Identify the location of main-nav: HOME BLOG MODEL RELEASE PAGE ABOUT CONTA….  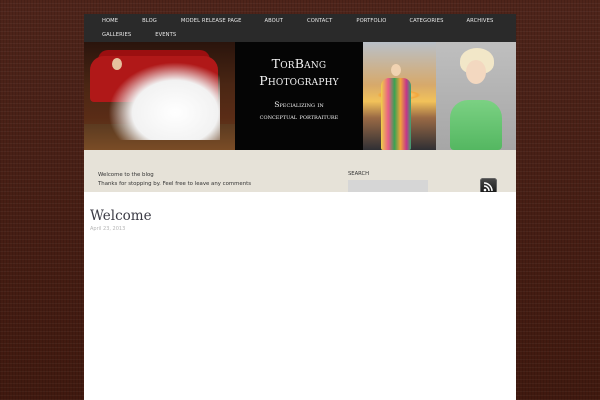
(300, 28).